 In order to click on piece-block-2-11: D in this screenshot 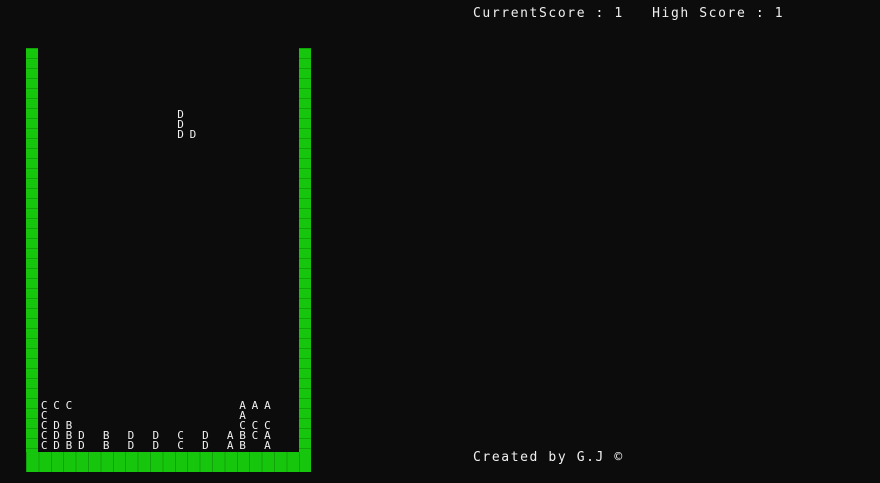, I will do `click(180, 134)`.